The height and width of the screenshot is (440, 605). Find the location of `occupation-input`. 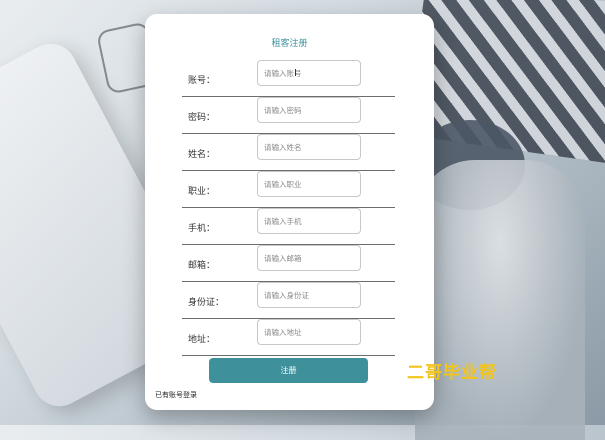

occupation-input is located at coordinates (309, 184).